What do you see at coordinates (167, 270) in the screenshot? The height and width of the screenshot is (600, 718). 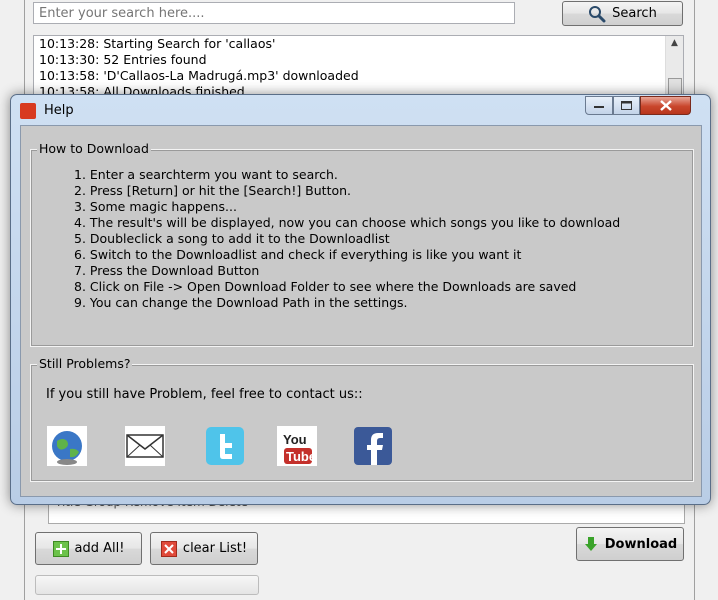 I see `list-item: 7. Press the Download Button` at bounding box center [167, 270].